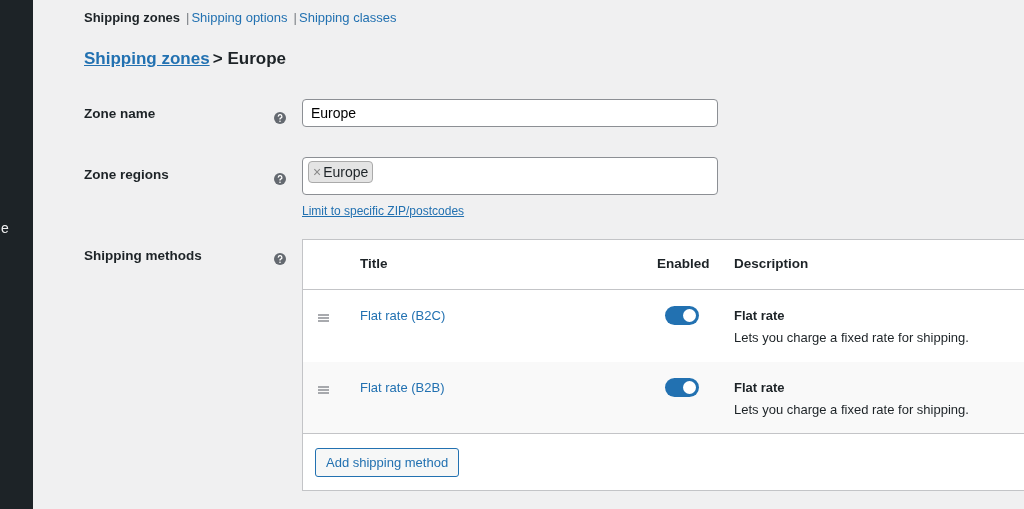  I want to click on method-title-link: Flat rate (B2C), so click(403, 315).